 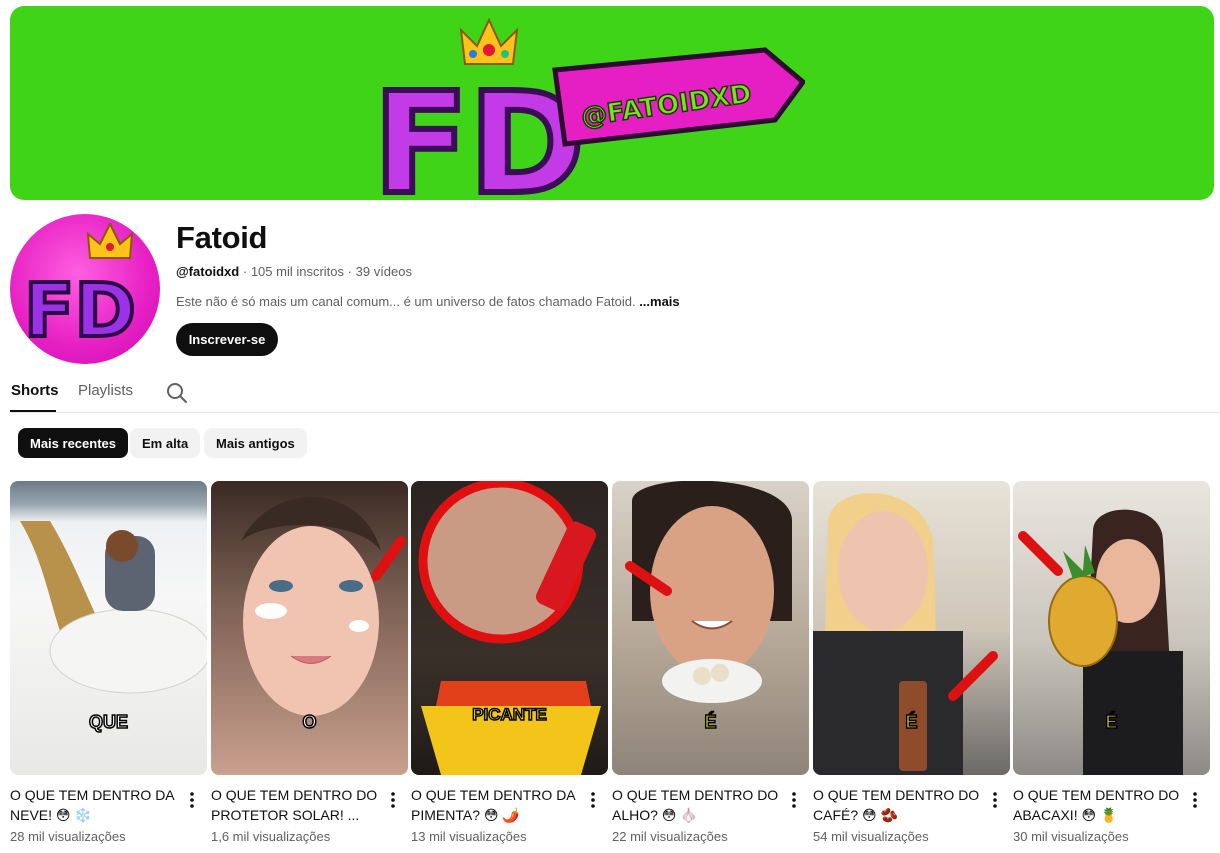 What do you see at coordinates (222, 237) in the screenshot?
I see `channel-name: Fatoid` at bounding box center [222, 237].